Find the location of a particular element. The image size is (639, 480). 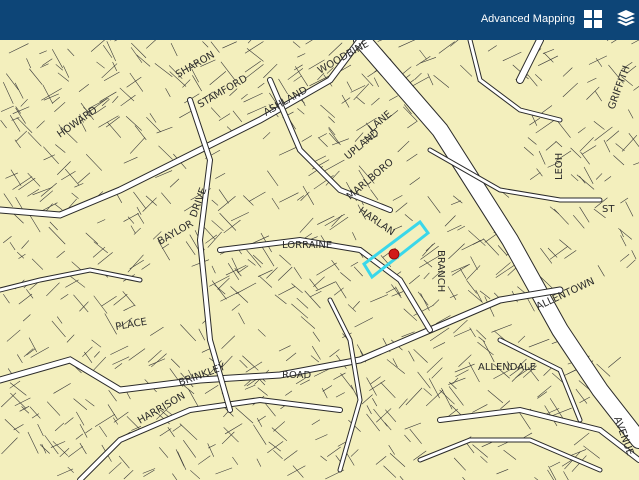

street-label: LANE is located at coordinates (380, 121).